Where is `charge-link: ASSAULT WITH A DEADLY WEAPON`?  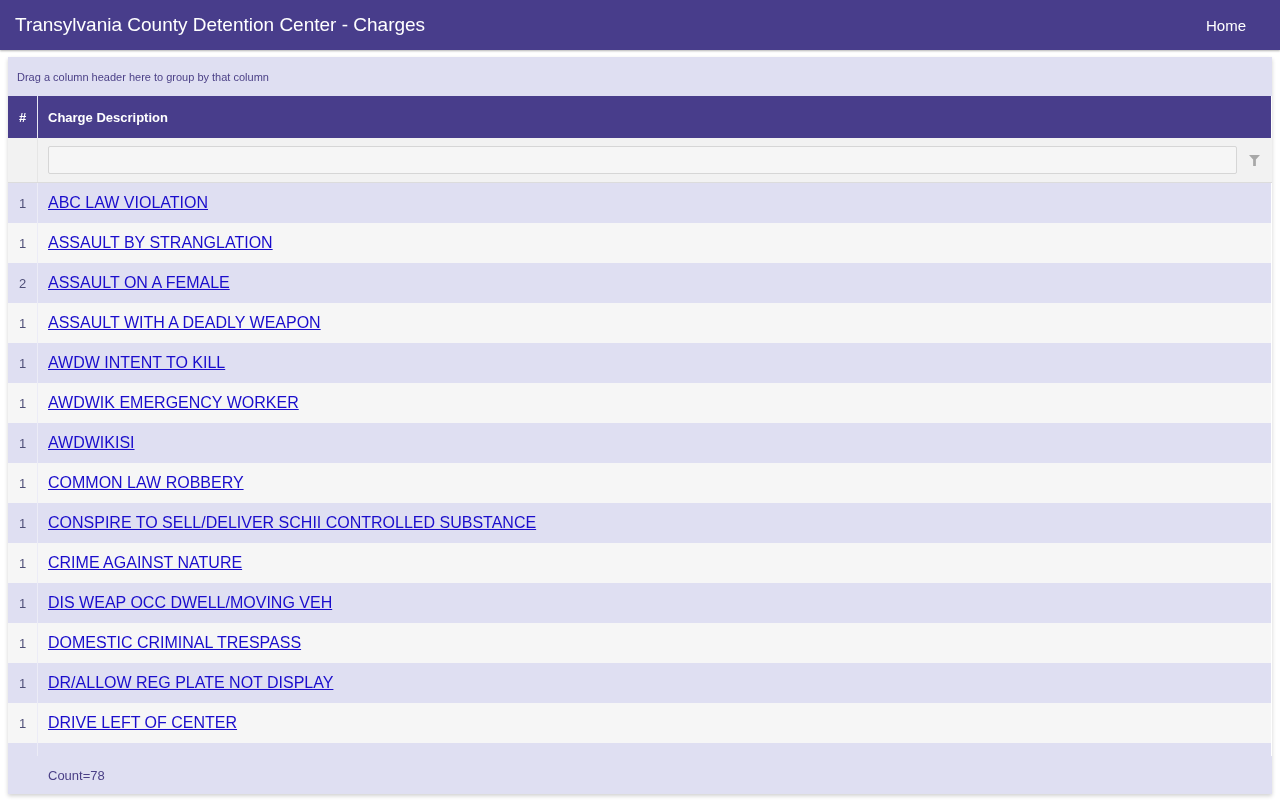 charge-link: ASSAULT WITH A DEADLY WEAPON is located at coordinates (184, 323).